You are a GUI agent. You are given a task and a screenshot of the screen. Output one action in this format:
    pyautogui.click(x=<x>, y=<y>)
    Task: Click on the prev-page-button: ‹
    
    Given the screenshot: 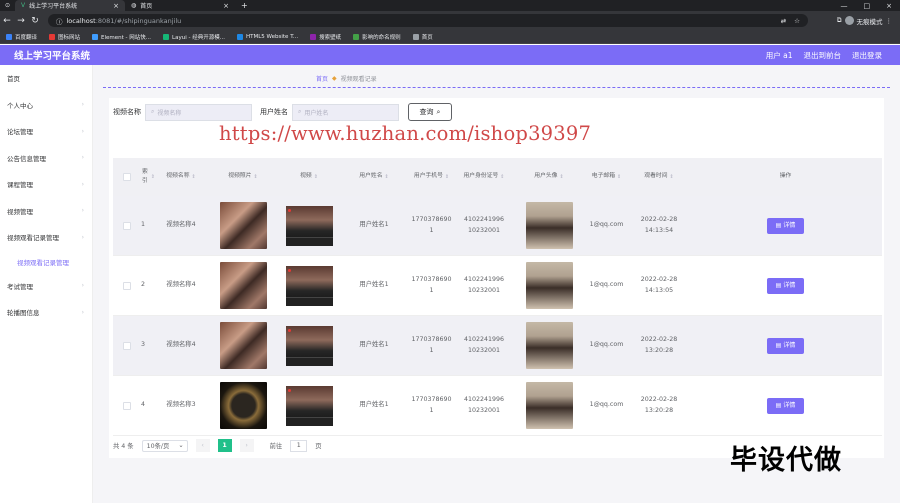 What is the action you would take?
    pyautogui.click(x=202, y=445)
    